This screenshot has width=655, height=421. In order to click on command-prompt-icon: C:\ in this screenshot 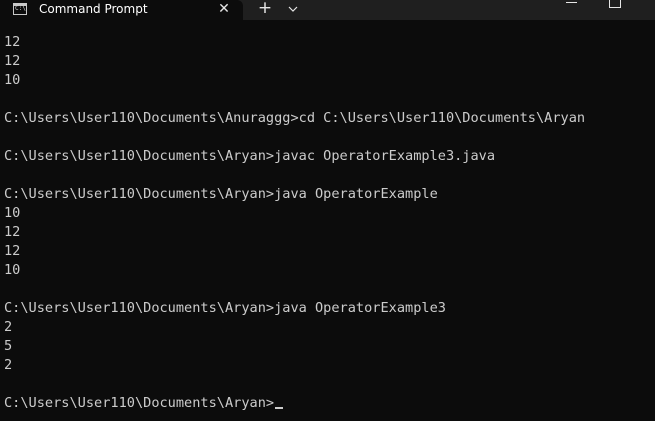, I will do `click(20, 9)`.